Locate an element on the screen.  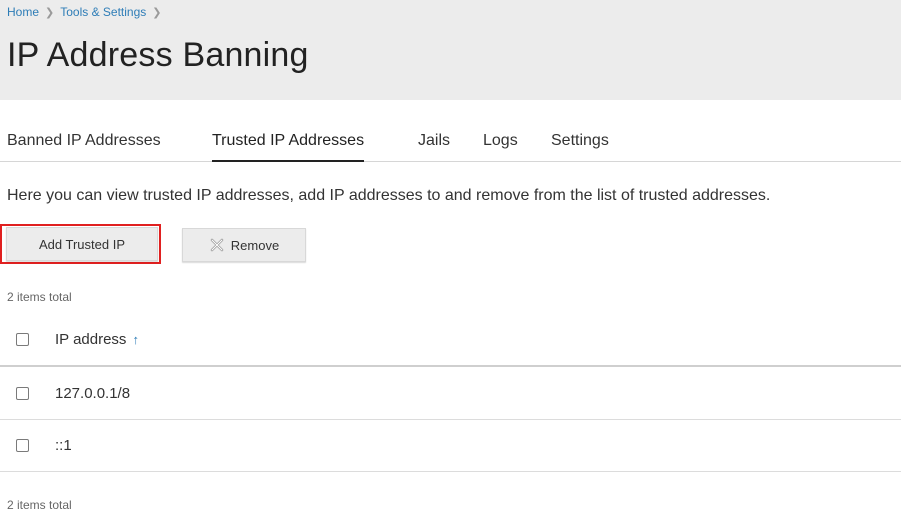
tab-banned-ip-addresses: Banned IP Addresses is located at coordinates (84, 146).